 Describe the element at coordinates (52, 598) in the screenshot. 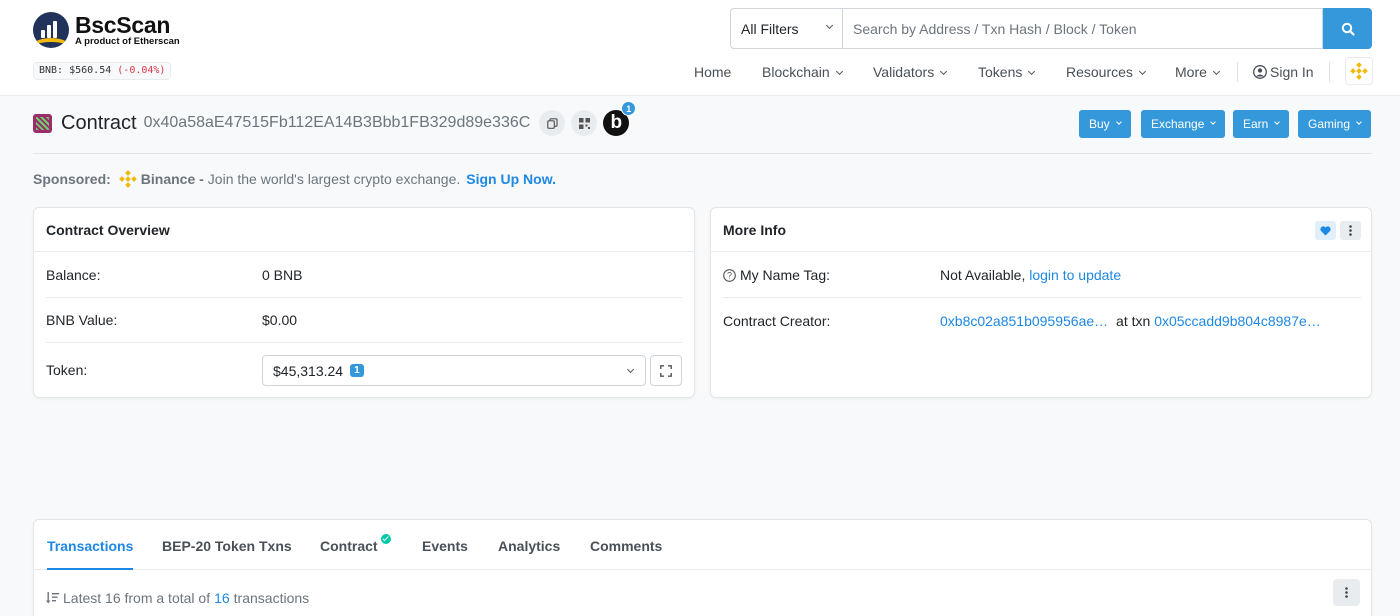

I see `sort-icon` at that location.